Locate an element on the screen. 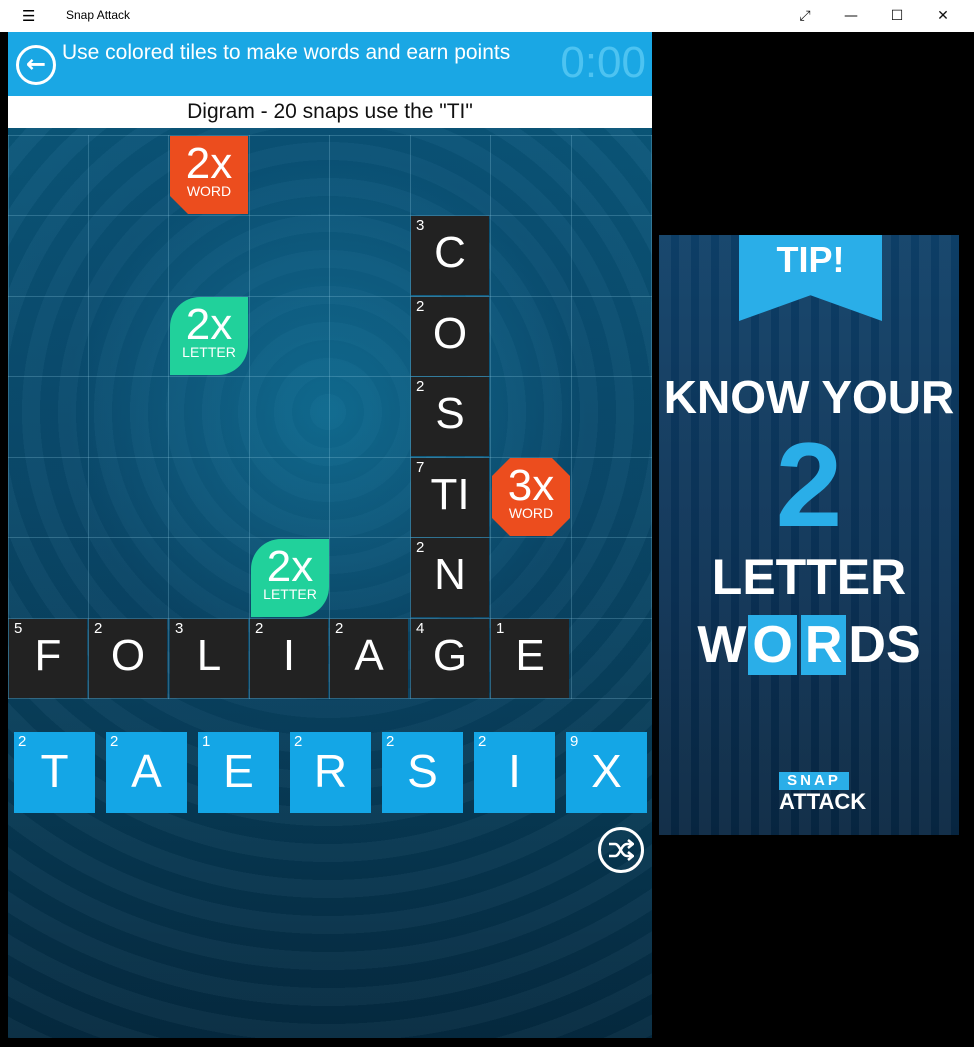  board-tile: 2 A is located at coordinates (369, 658).